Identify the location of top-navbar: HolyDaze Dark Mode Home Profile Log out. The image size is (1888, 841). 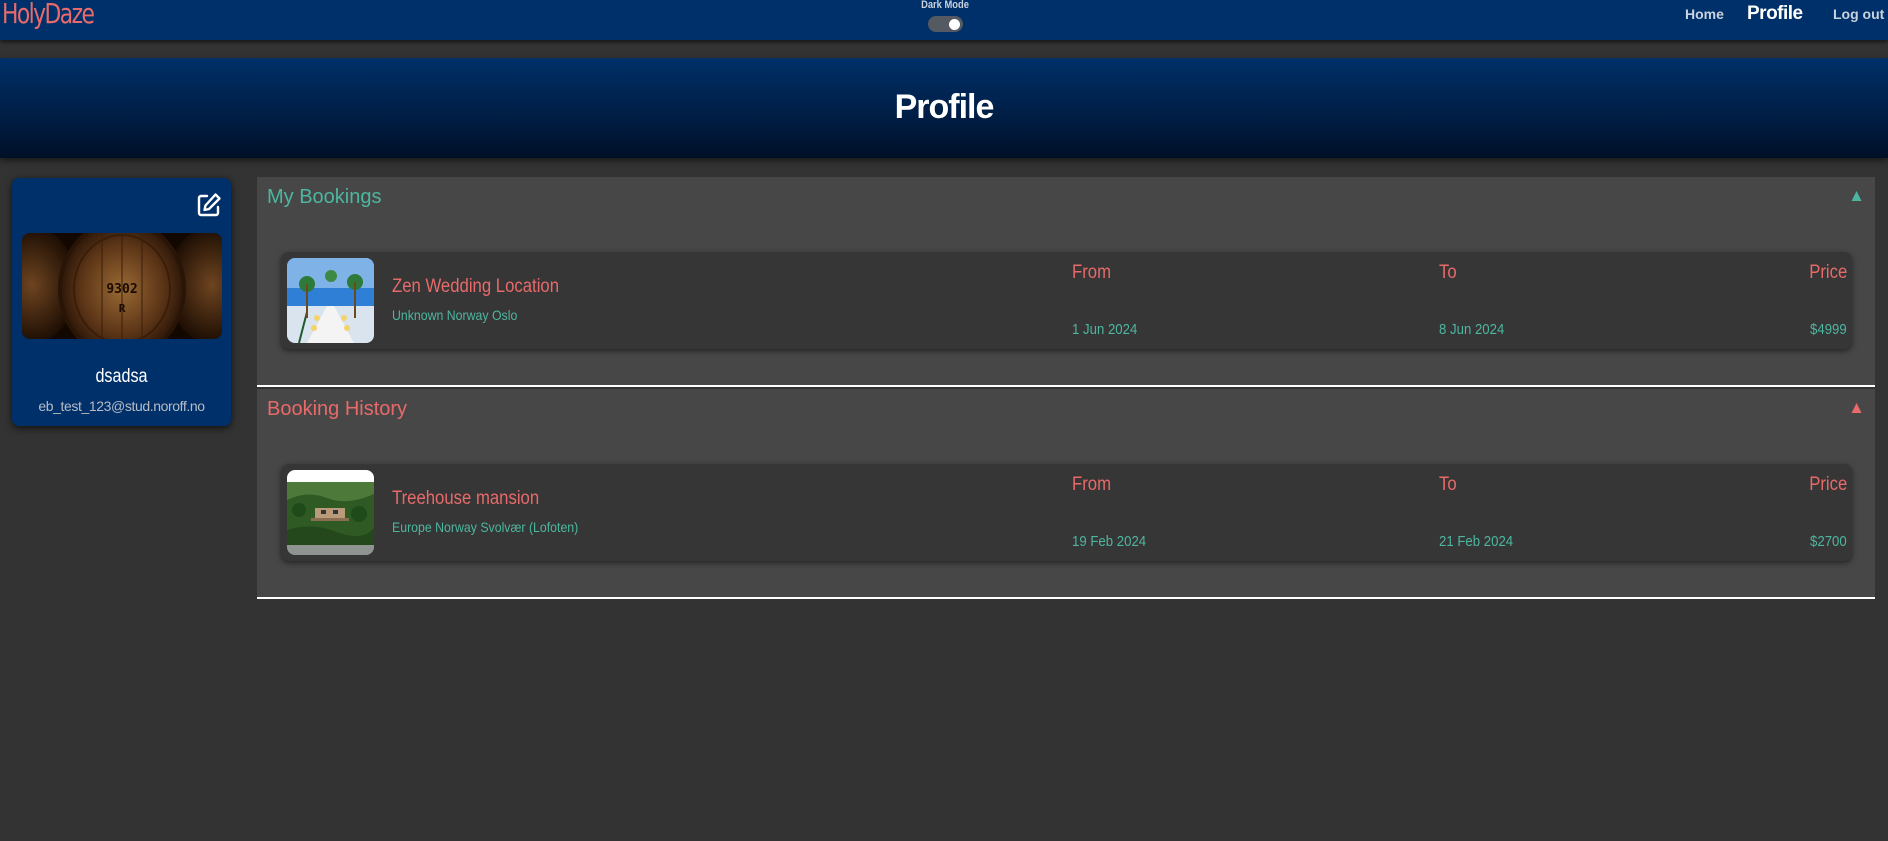
(944, 20).